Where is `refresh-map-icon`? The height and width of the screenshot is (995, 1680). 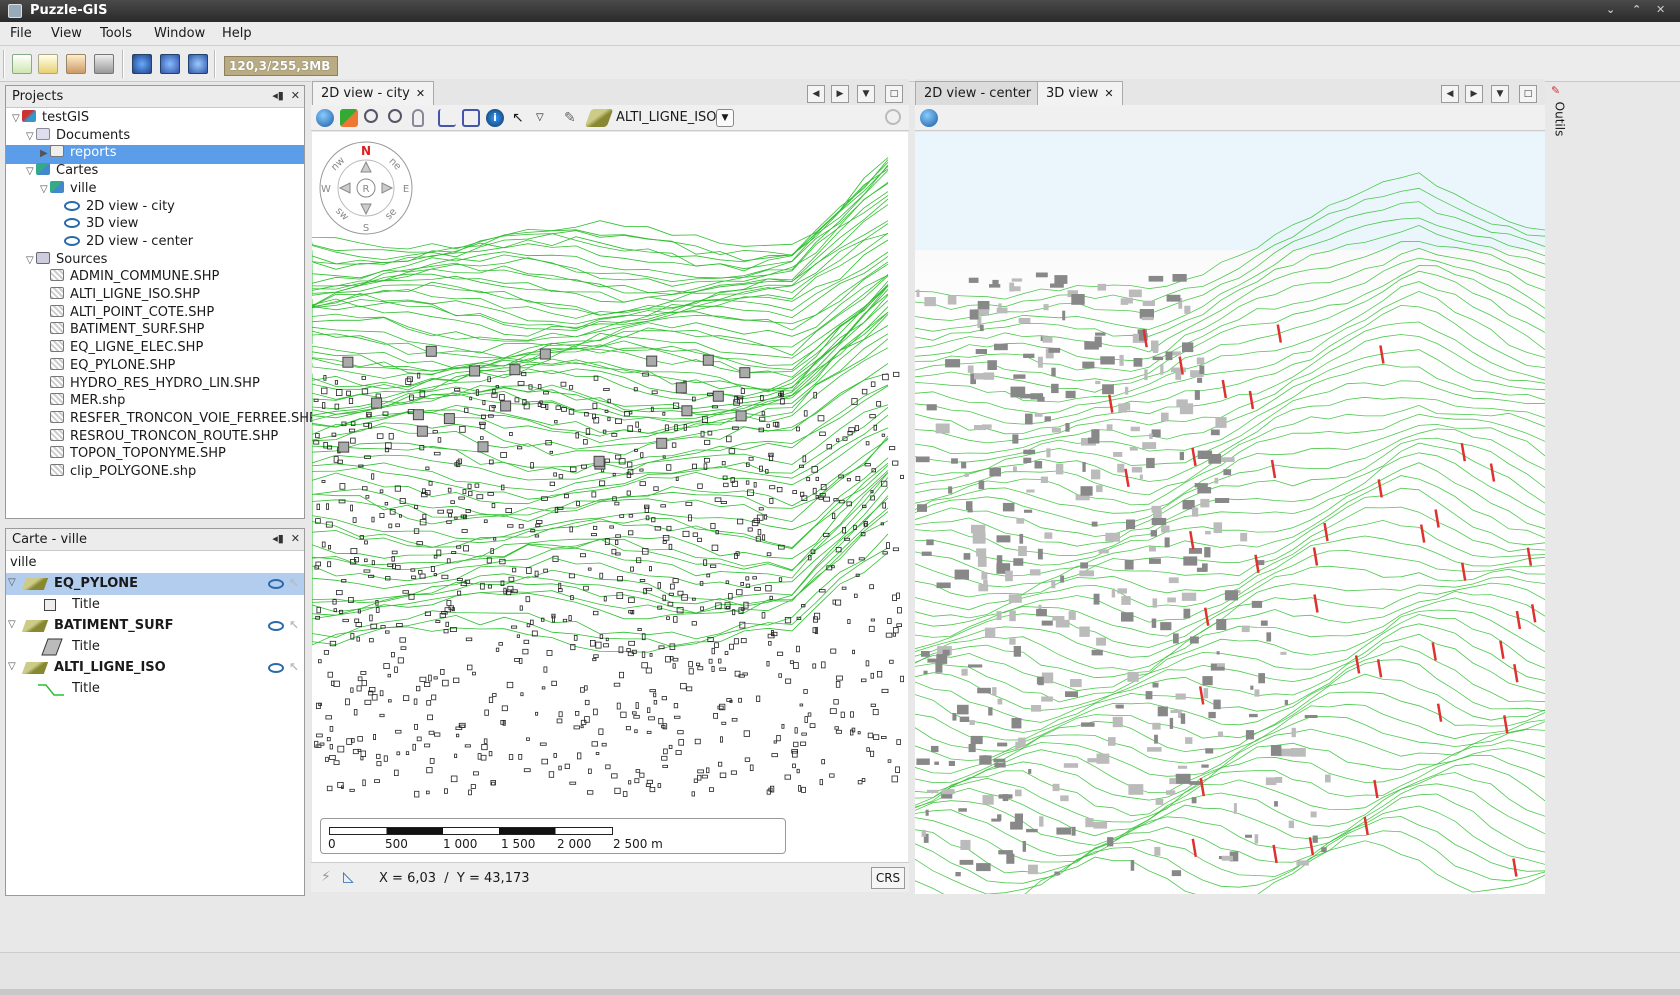
refresh-map-icon is located at coordinates (349, 118).